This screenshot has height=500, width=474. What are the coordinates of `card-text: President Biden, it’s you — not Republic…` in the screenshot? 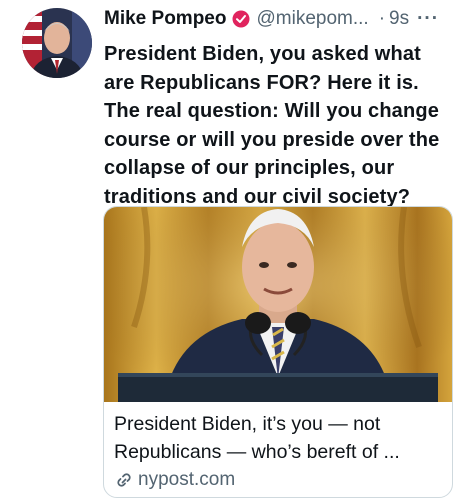 It's located at (280, 452).